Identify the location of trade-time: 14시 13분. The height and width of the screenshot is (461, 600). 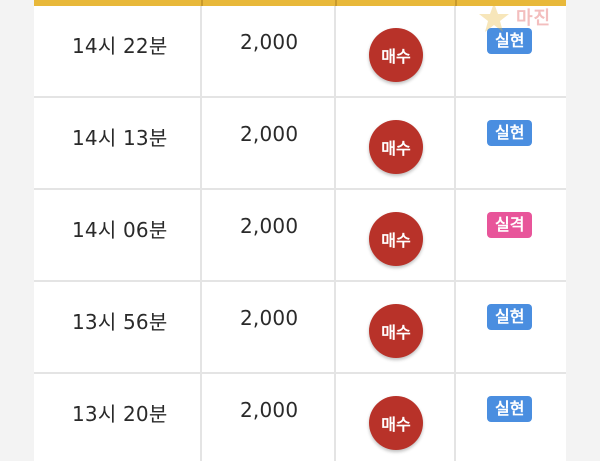
(120, 138).